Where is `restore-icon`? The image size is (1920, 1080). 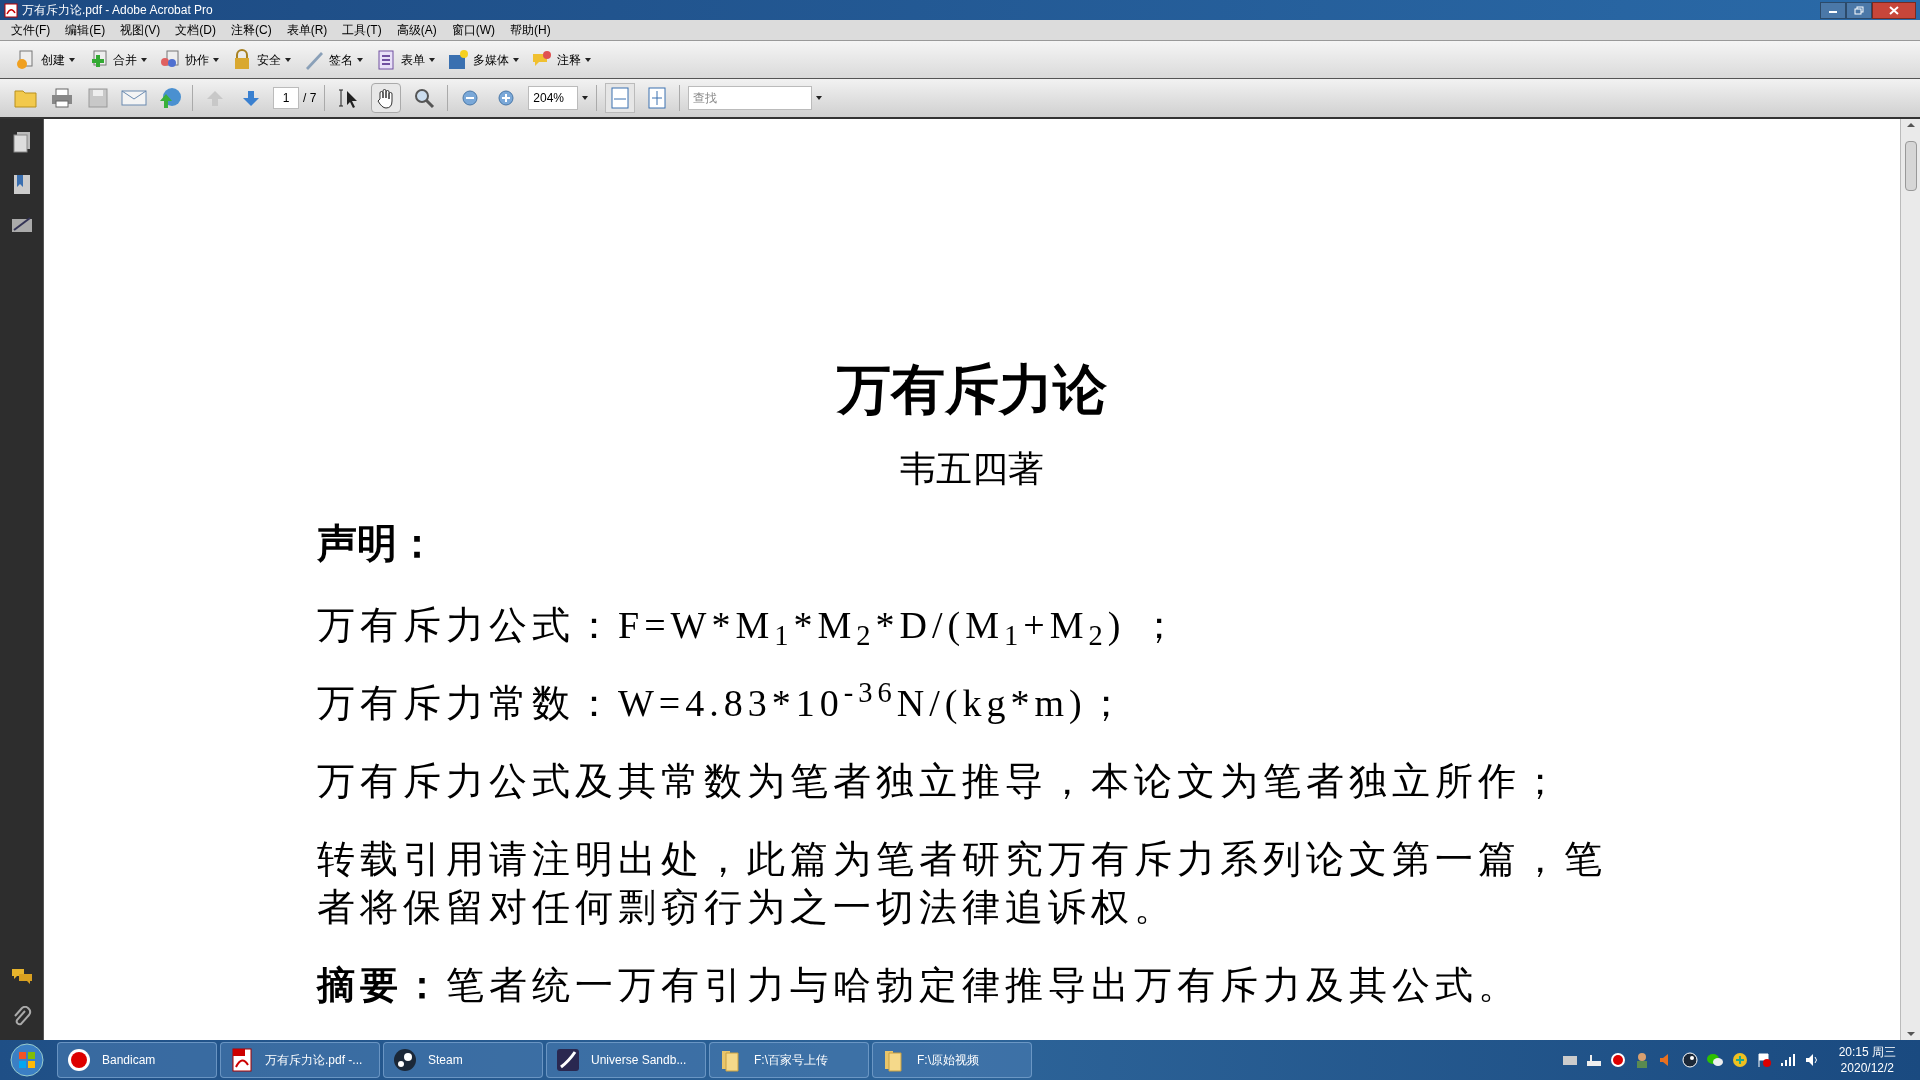 restore-icon is located at coordinates (1859, 10).